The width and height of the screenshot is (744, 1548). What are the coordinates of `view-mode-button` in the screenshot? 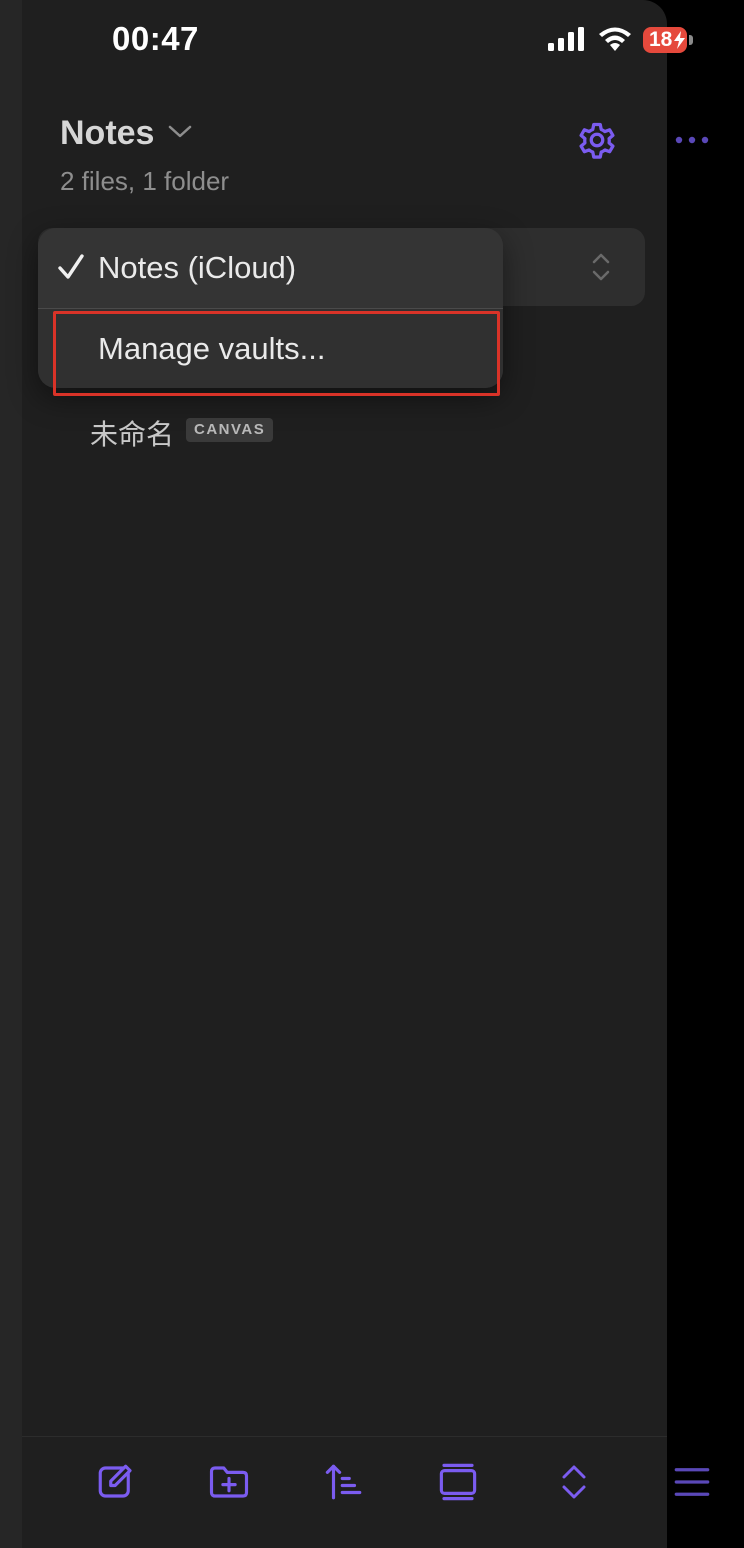 It's located at (458, 1482).